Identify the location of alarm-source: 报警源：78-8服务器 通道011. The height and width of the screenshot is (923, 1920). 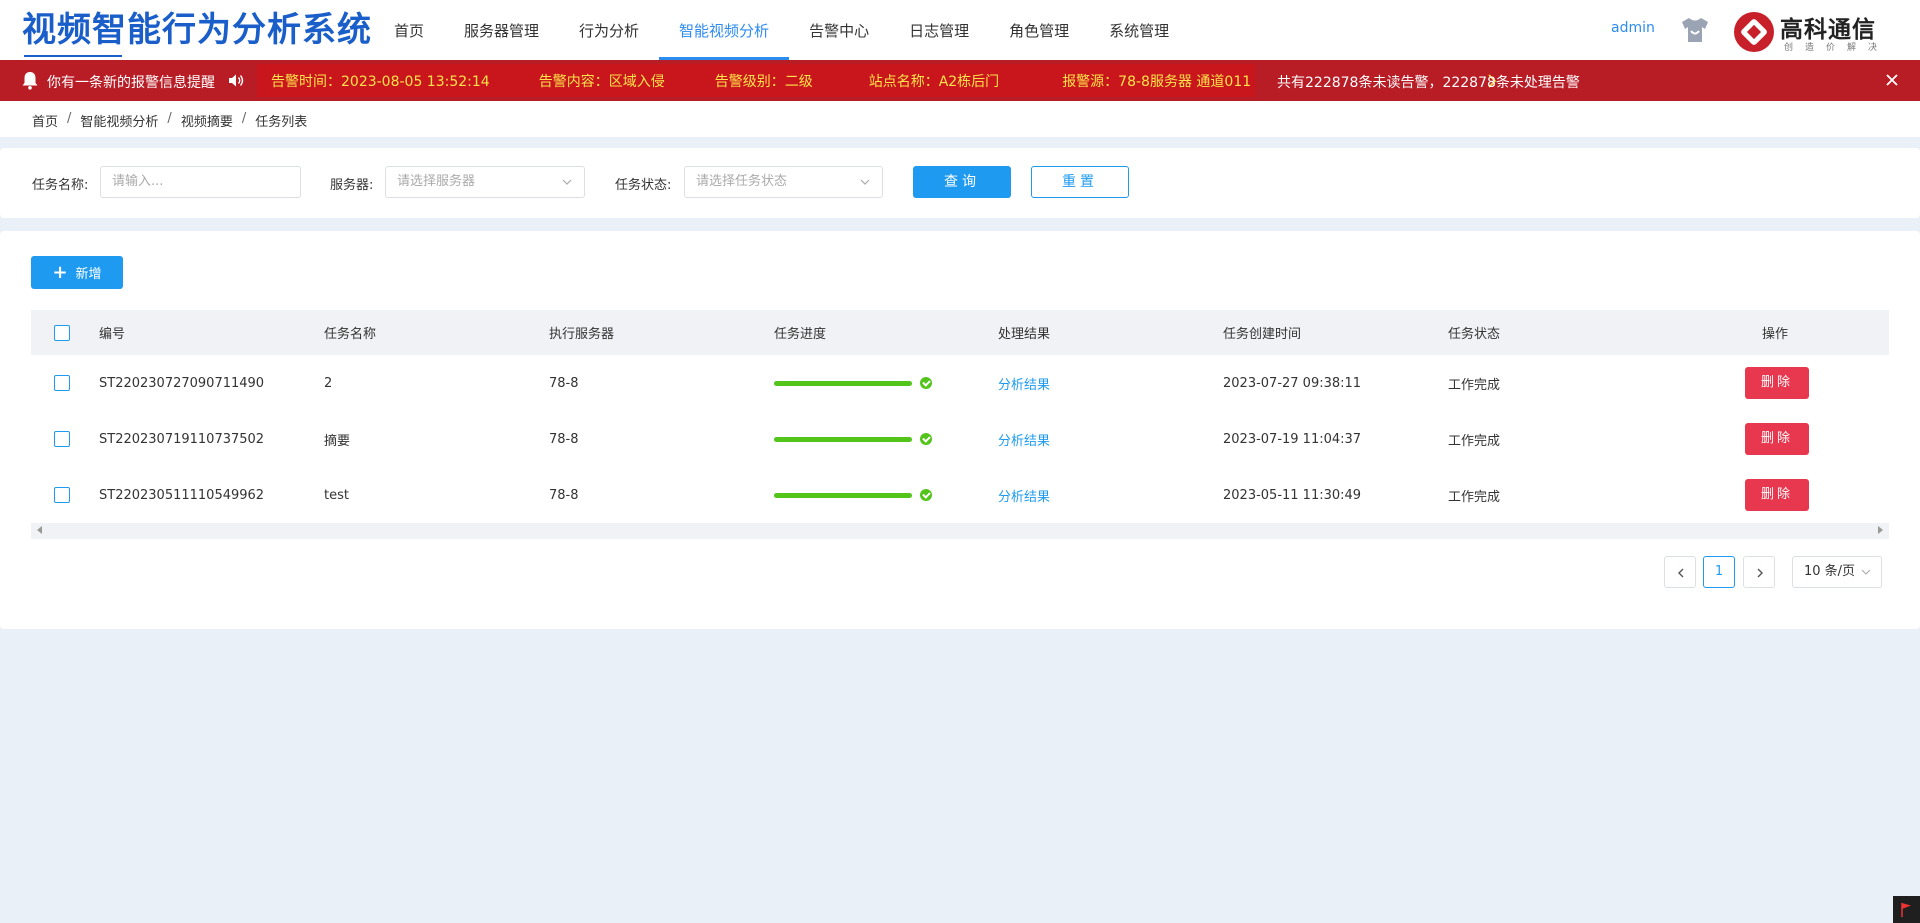
(1157, 81).